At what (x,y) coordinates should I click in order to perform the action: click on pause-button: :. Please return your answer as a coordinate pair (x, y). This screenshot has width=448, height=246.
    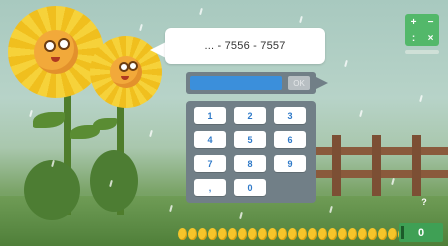
    Looking at the image, I should click on (413, 38).